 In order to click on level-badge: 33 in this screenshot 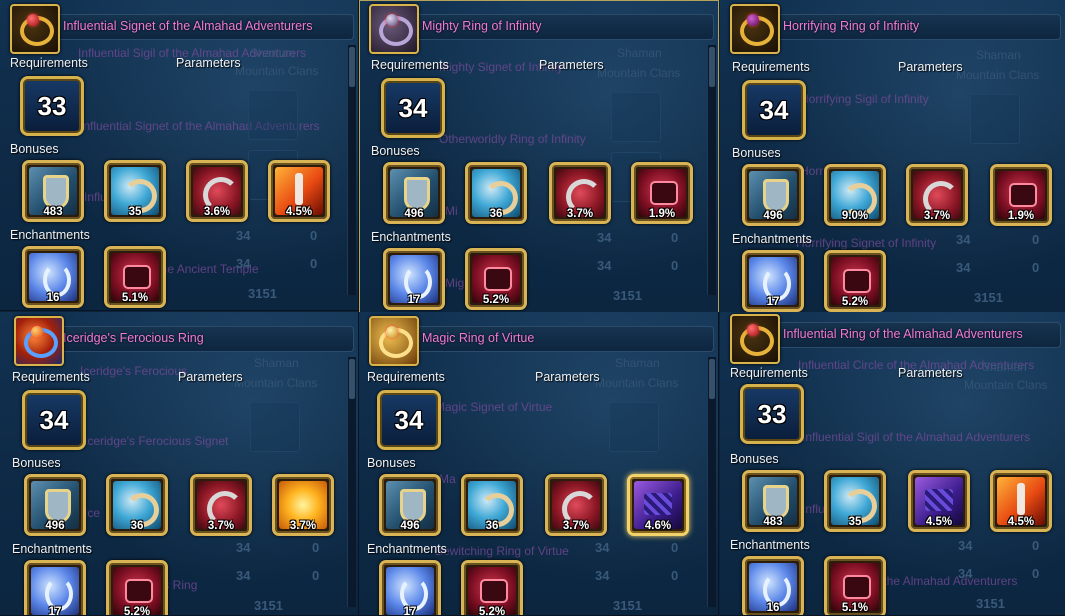, I will do `click(772, 414)`.